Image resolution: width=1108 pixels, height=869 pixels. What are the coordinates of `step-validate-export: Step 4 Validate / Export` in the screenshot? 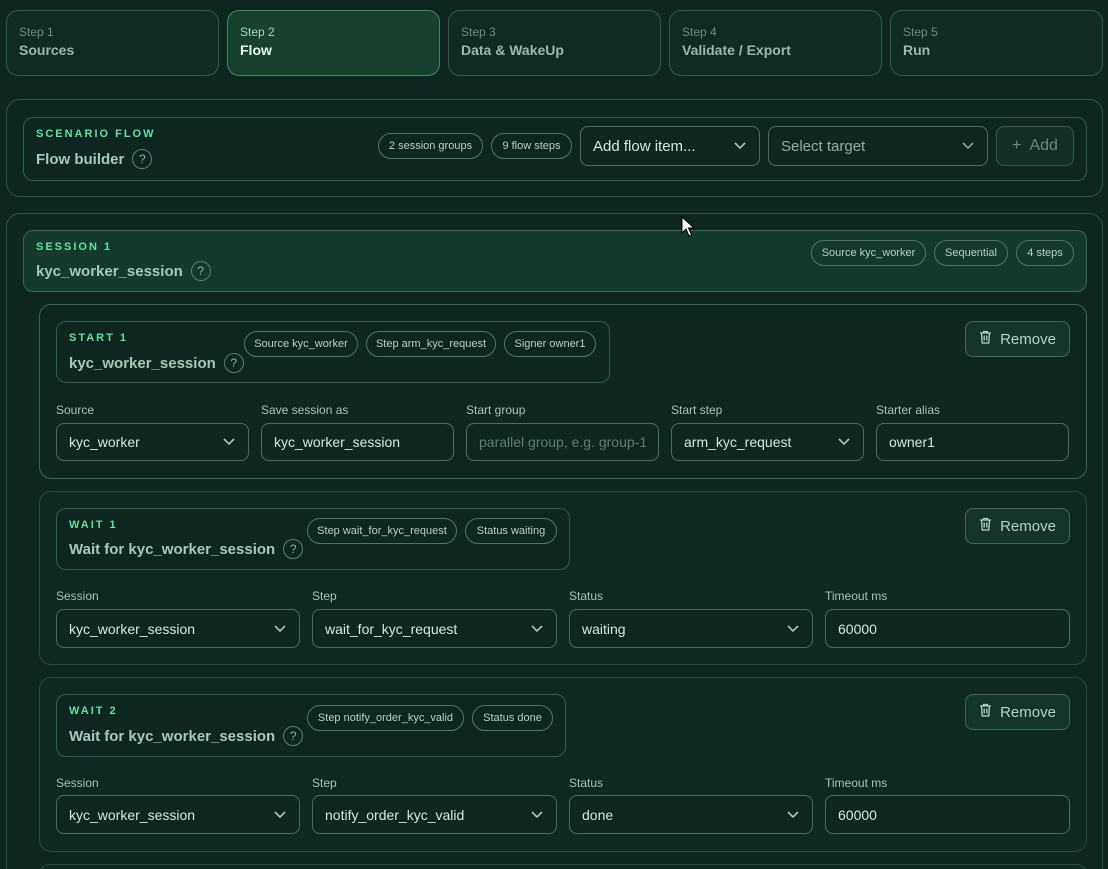 It's located at (775, 43).